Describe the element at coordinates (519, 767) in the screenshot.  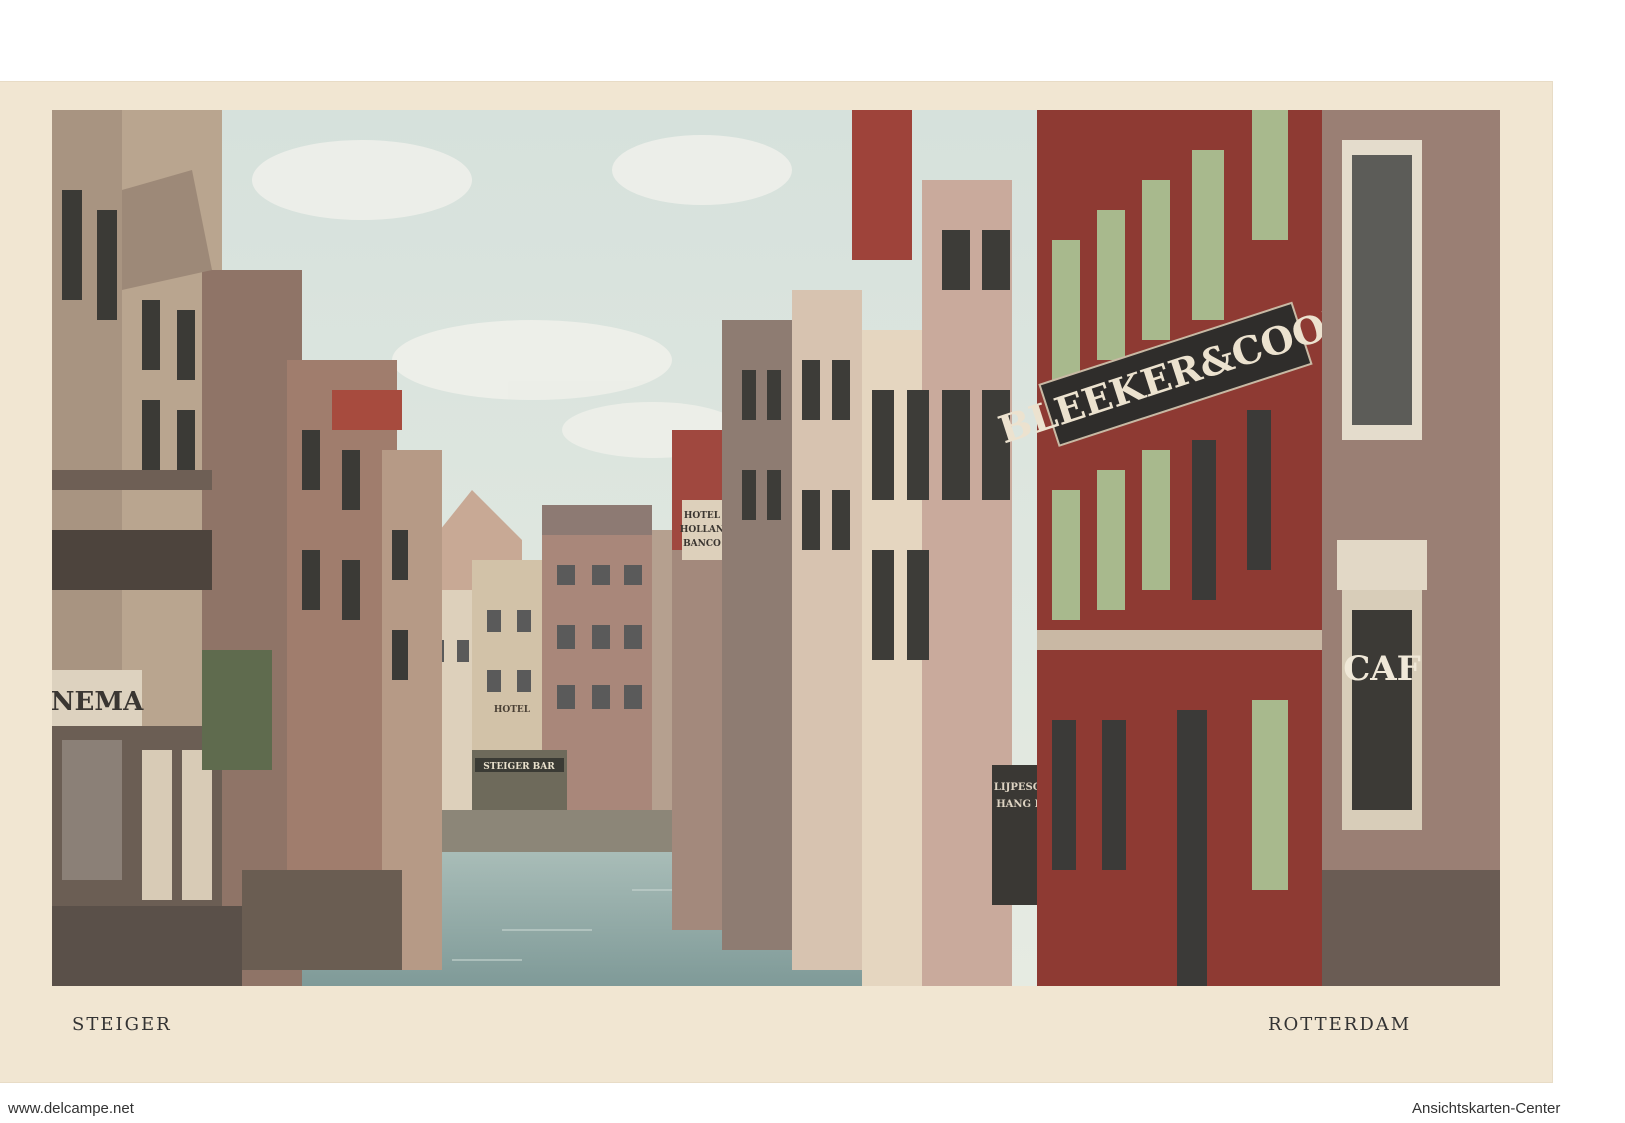
I see `steiger-bar-sign: STEIGER BAR` at that location.